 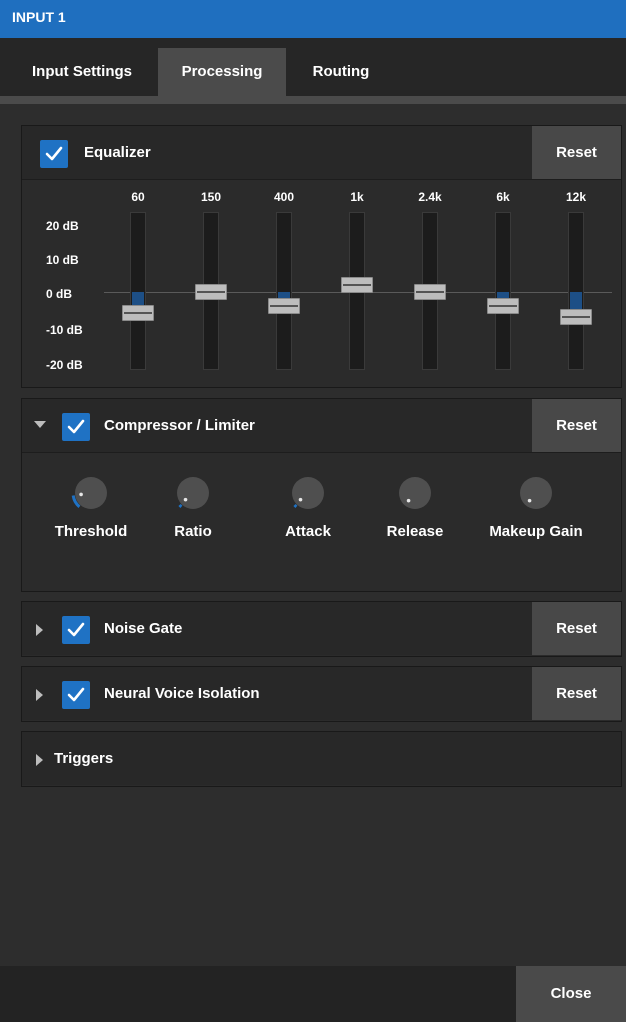 What do you see at coordinates (82, 72) in the screenshot?
I see `tab-input-settings: Input Settings` at bounding box center [82, 72].